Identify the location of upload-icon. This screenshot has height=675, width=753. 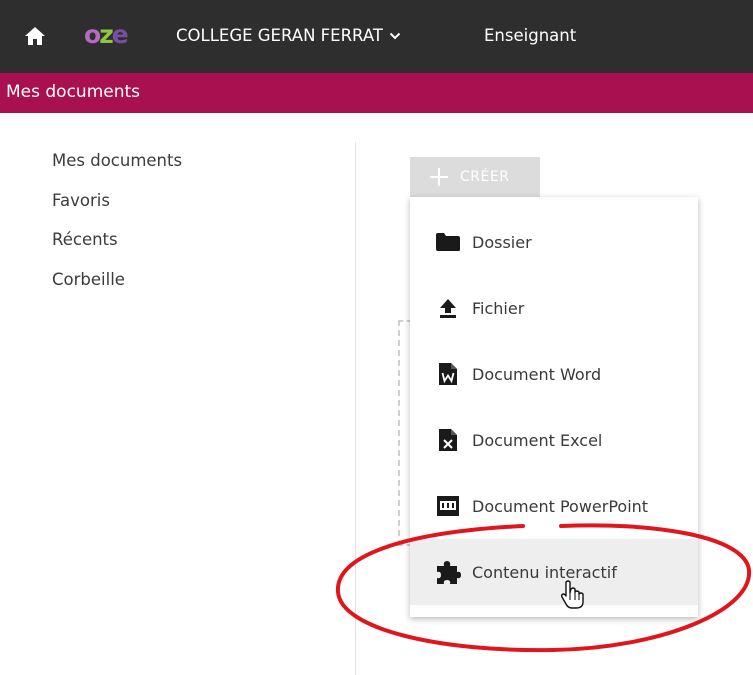
(448, 308).